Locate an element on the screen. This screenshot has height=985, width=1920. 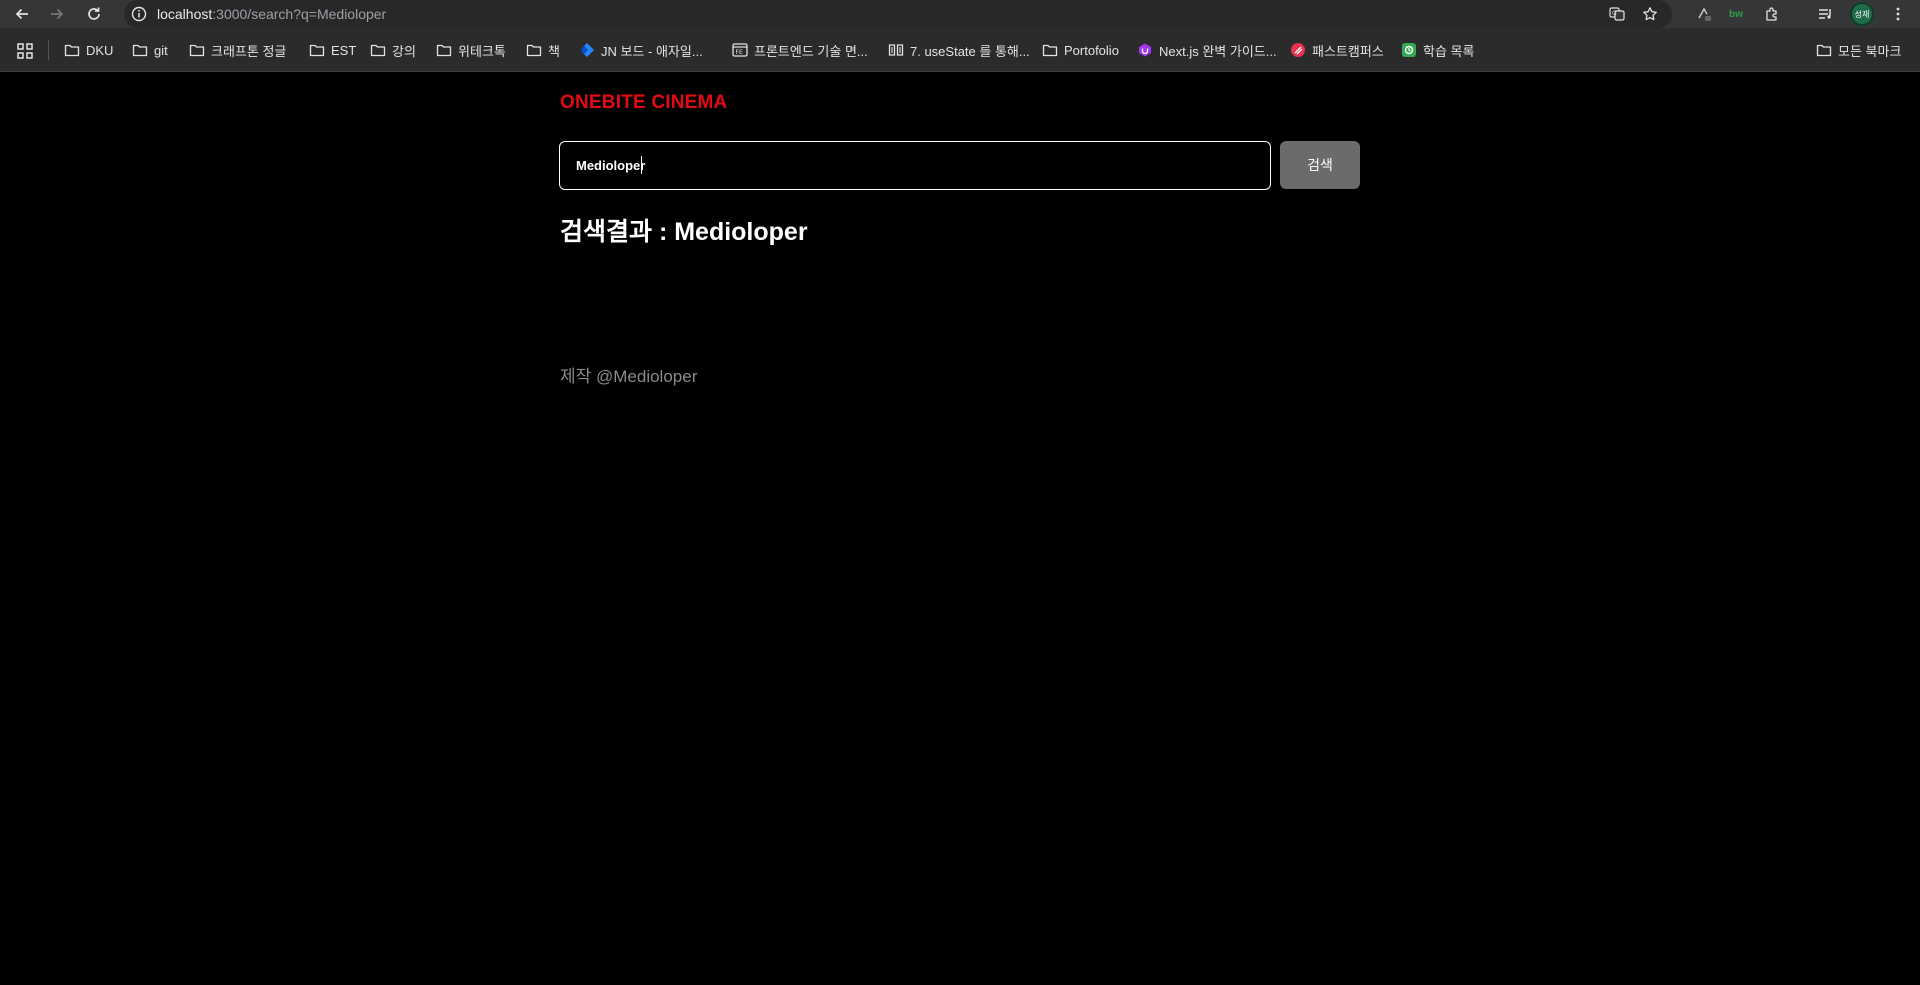
search-result-title: 검색결과 : Medioloper is located at coordinates (684, 232).